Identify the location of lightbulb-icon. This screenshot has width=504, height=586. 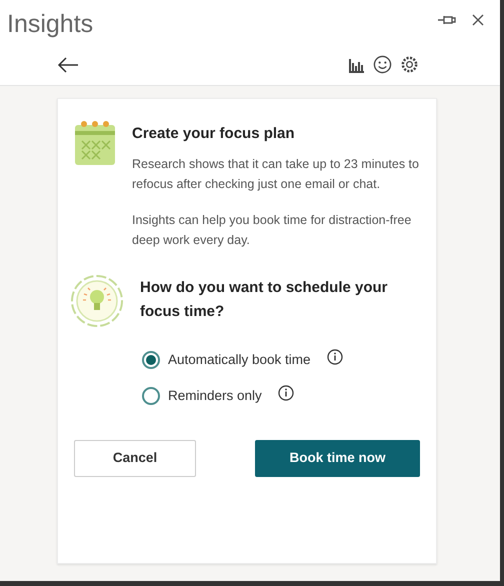
(97, 301).